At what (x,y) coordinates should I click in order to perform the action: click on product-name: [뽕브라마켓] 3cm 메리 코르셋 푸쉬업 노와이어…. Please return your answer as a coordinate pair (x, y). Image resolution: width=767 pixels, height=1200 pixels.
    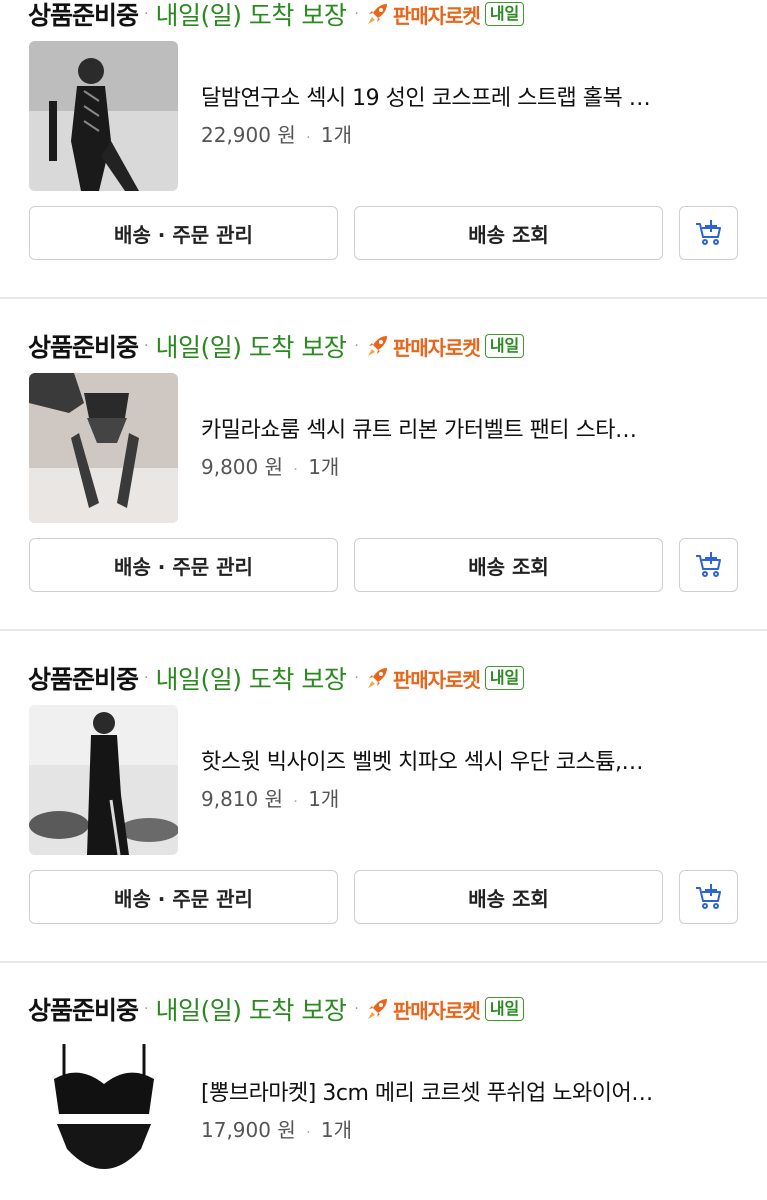
    Looking at the image, I should click on (471, 1091).